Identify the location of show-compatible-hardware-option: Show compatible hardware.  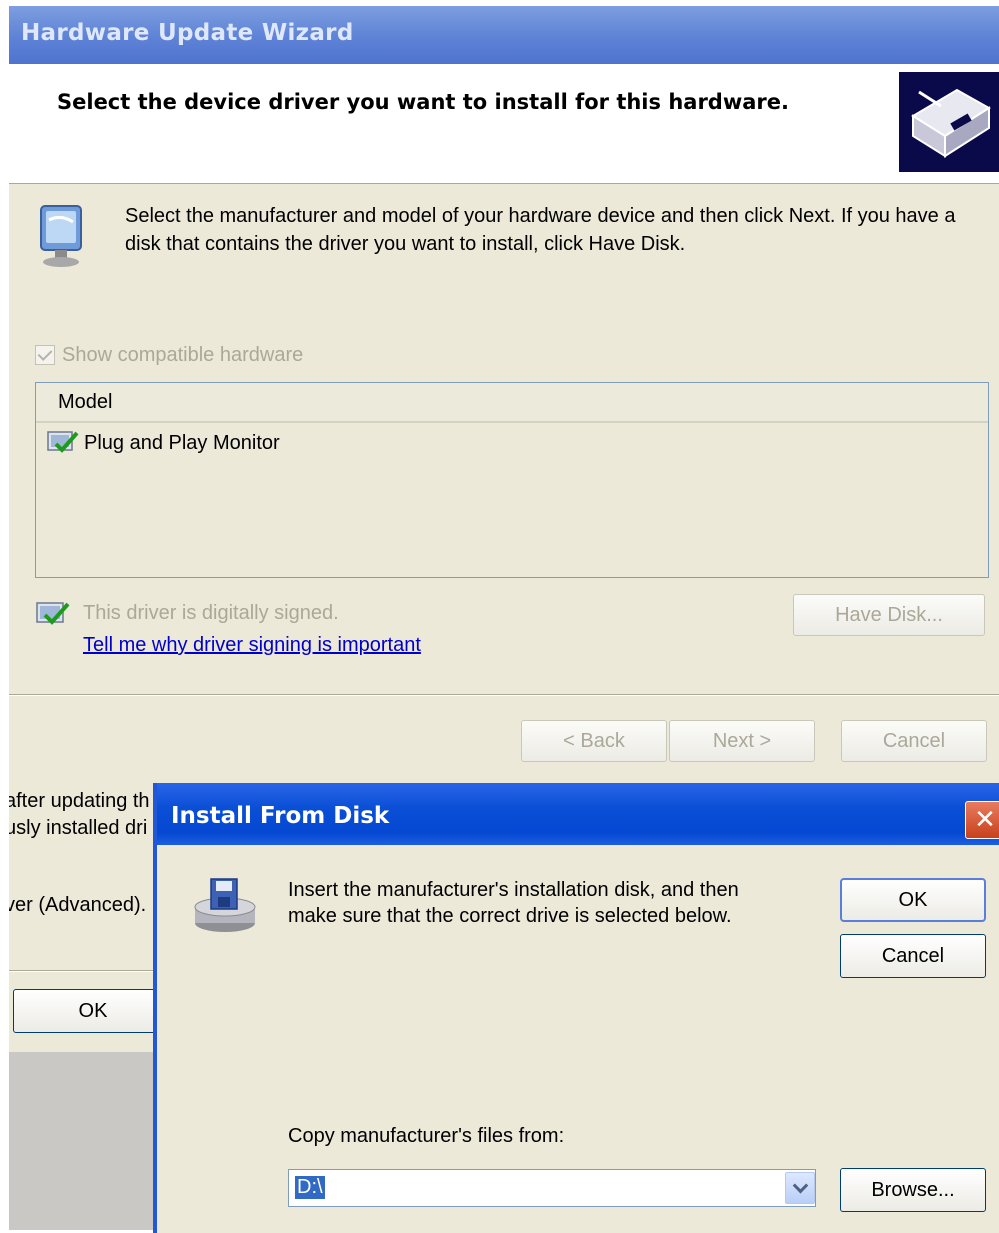
(169, 355).